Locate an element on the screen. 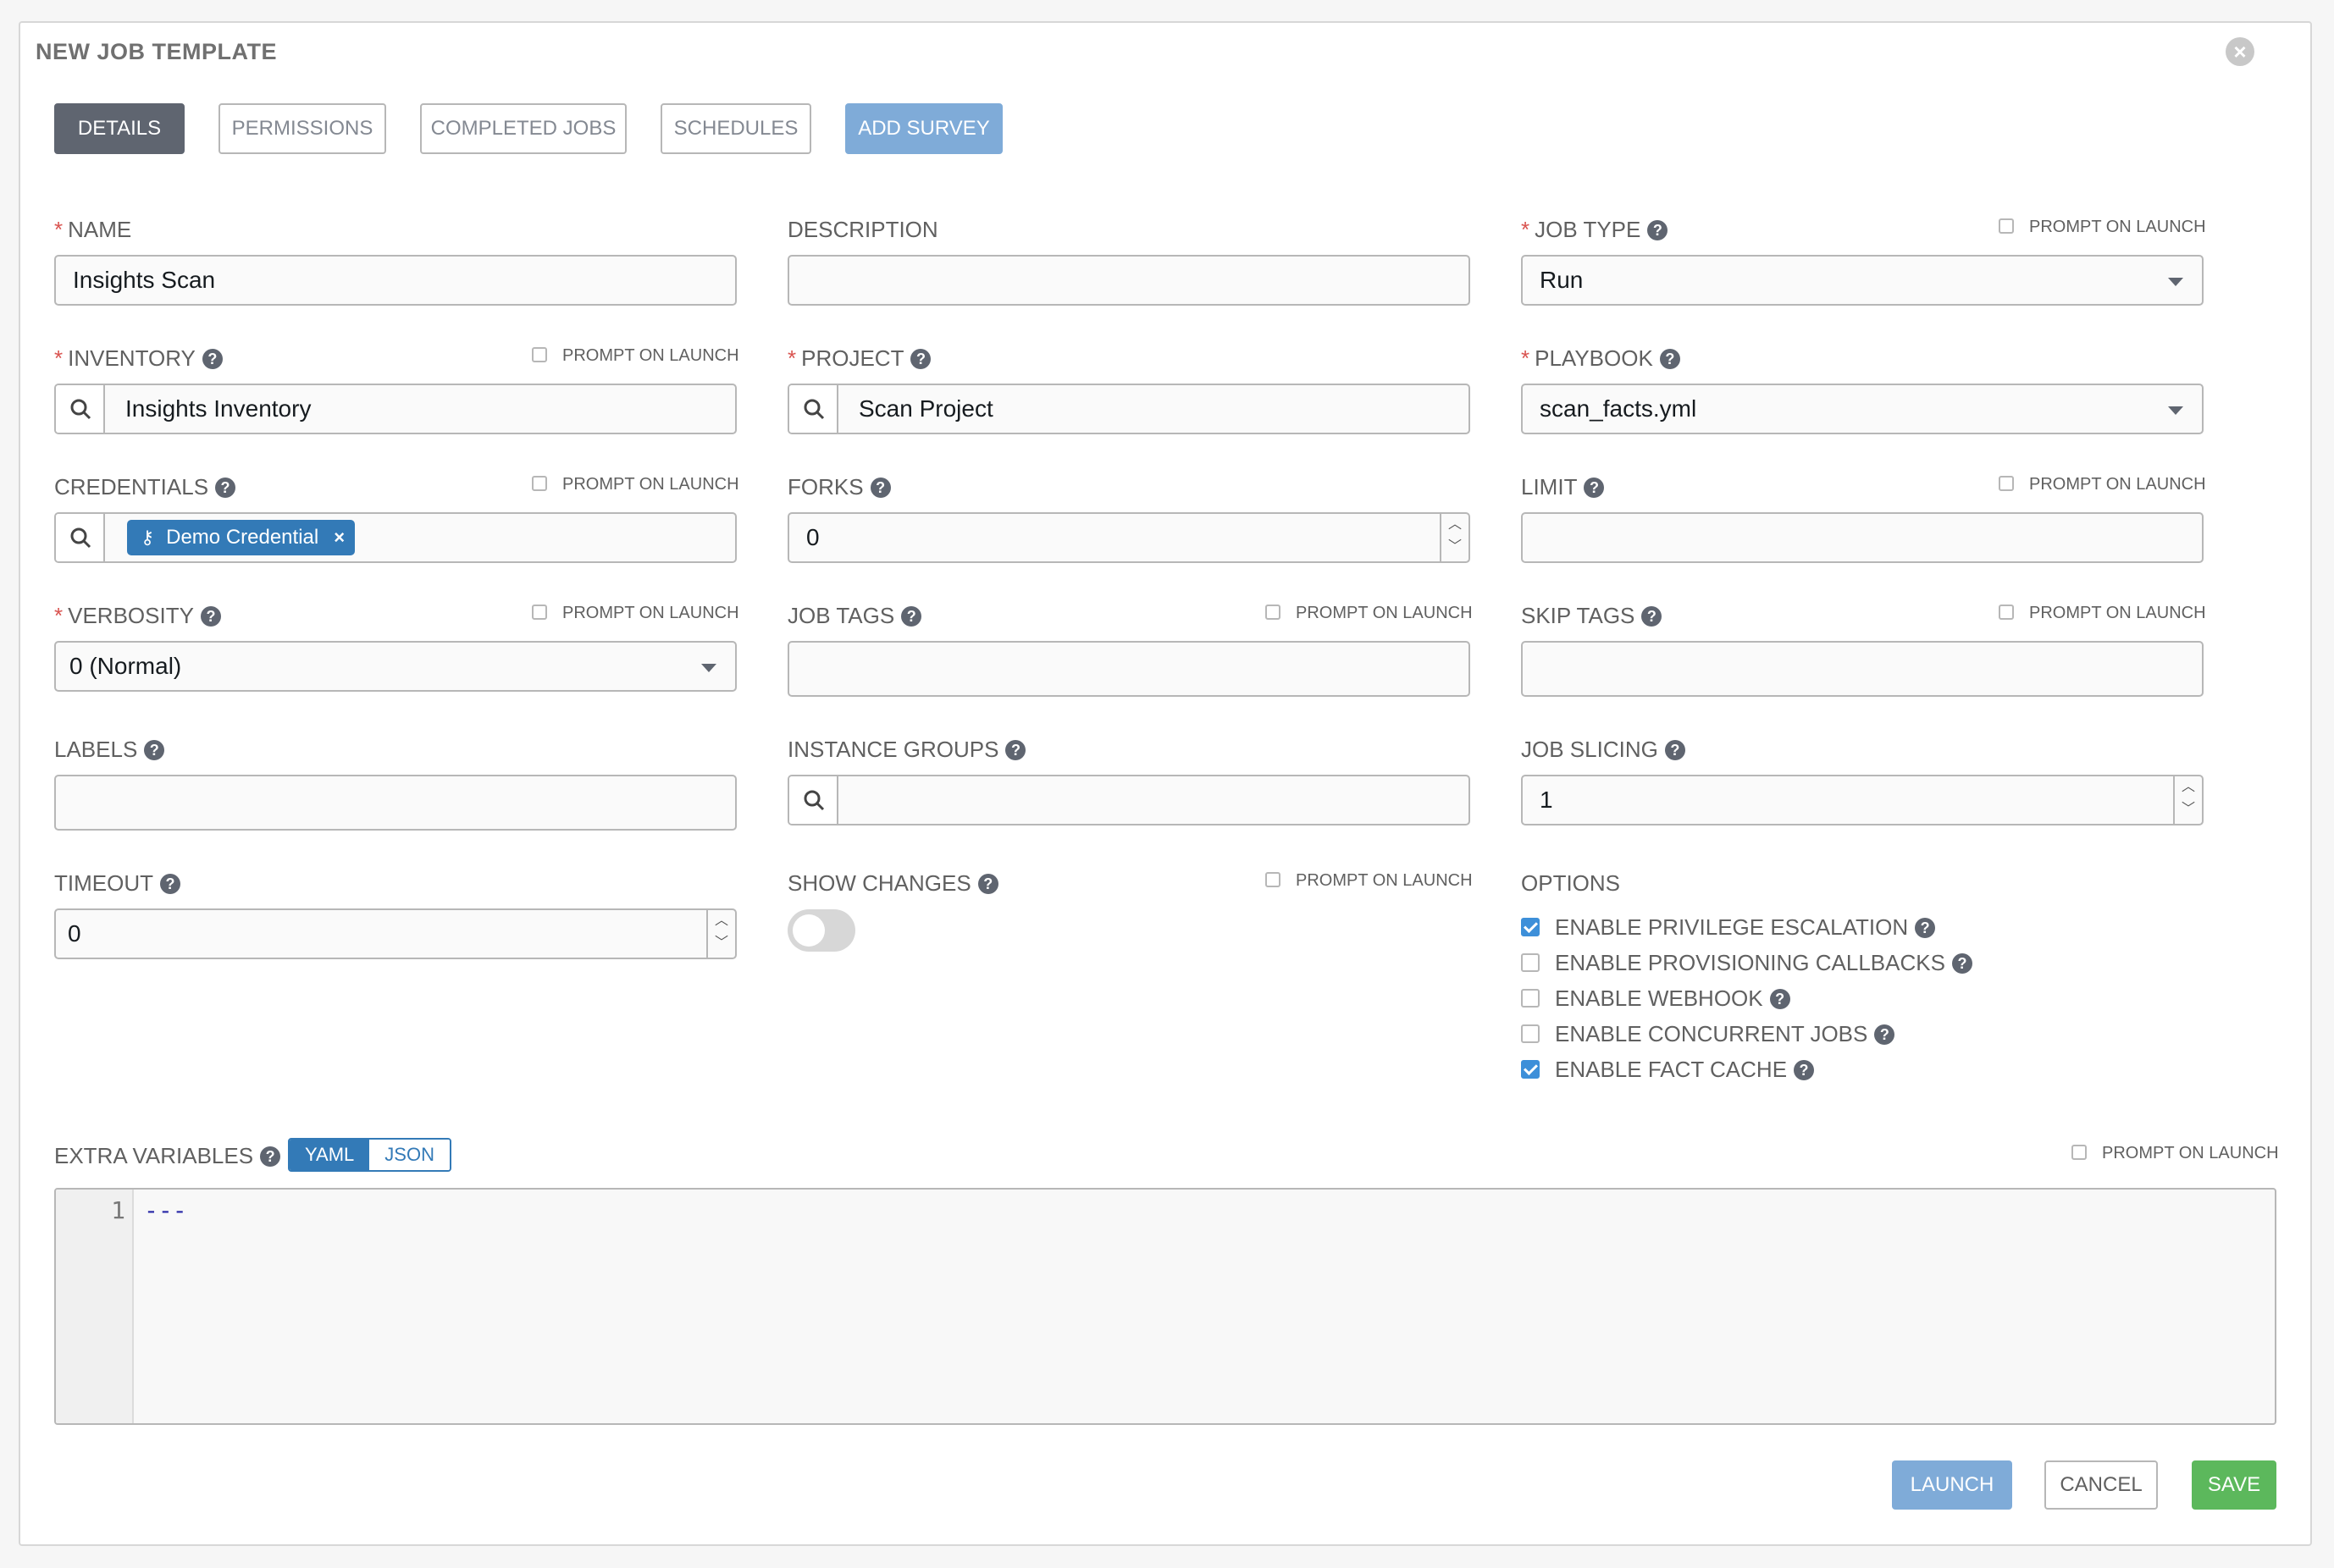 The image size is (2334, 1568). inventory-prompt-on-launch: PROMPT ON LAUNCH is located at coordinates (635, 355).